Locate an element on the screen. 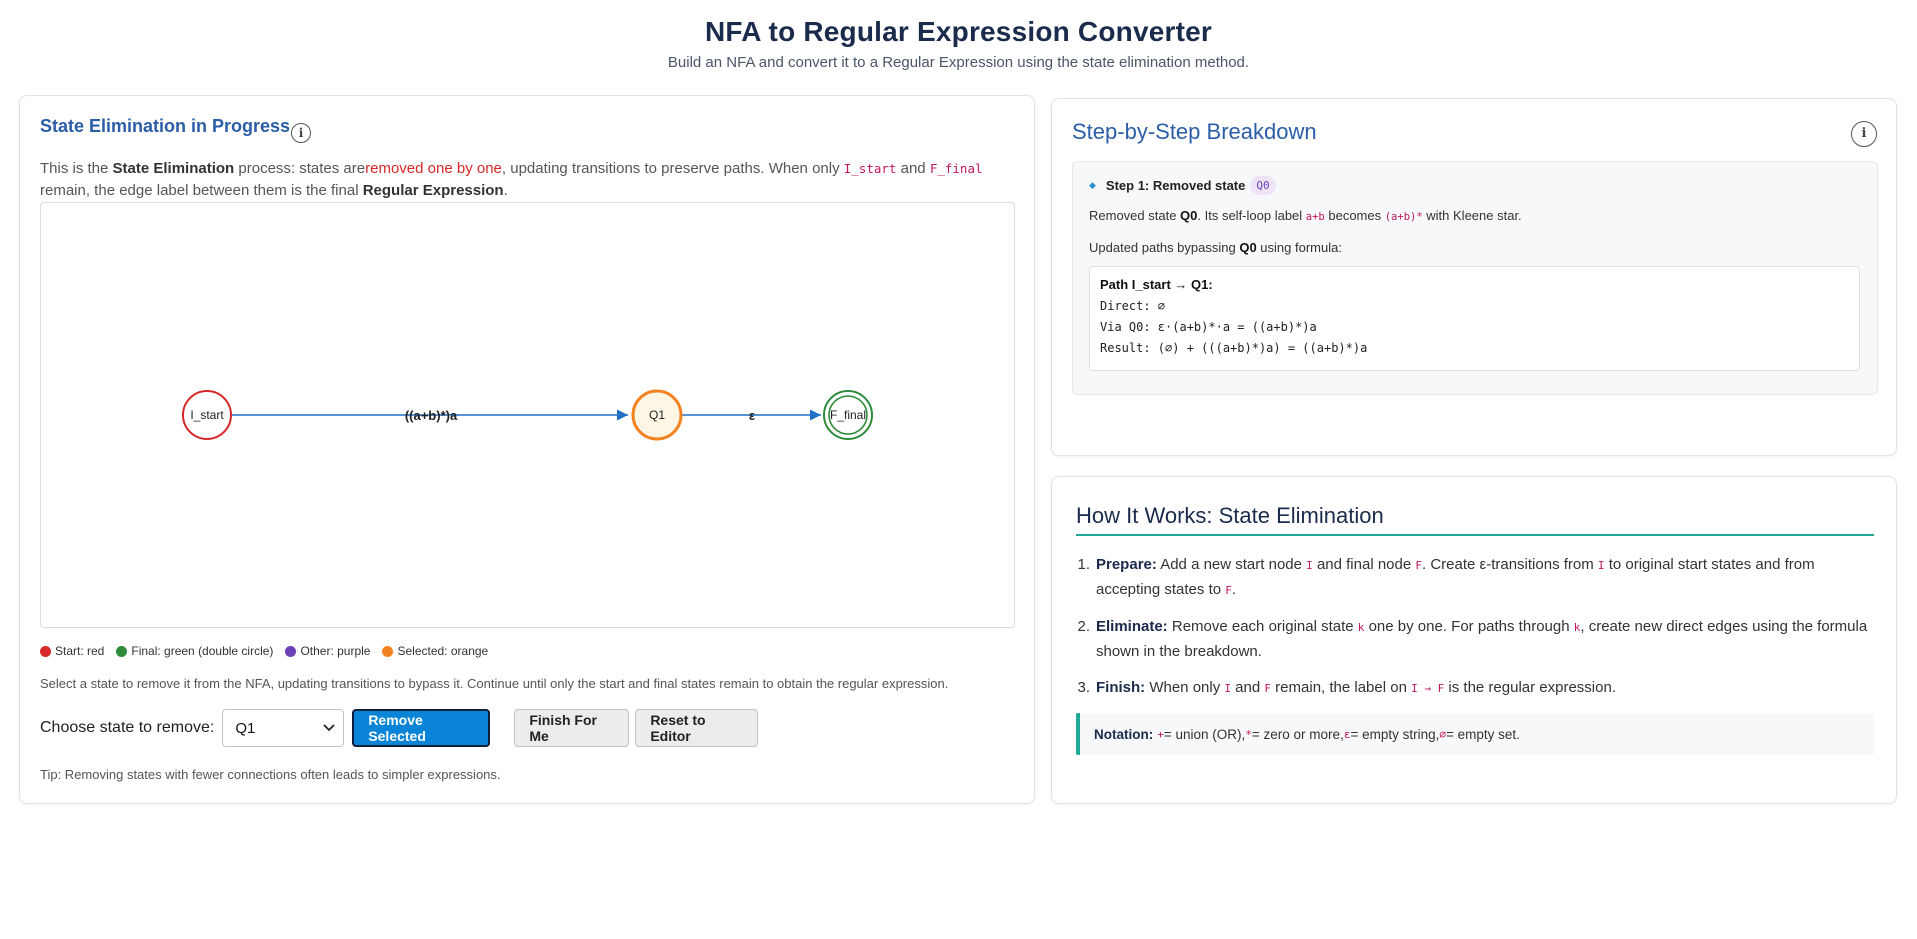 This screenshot has height=939, width=1917. step-text: . Its self-loop label is located at coordinates (1251, 215).